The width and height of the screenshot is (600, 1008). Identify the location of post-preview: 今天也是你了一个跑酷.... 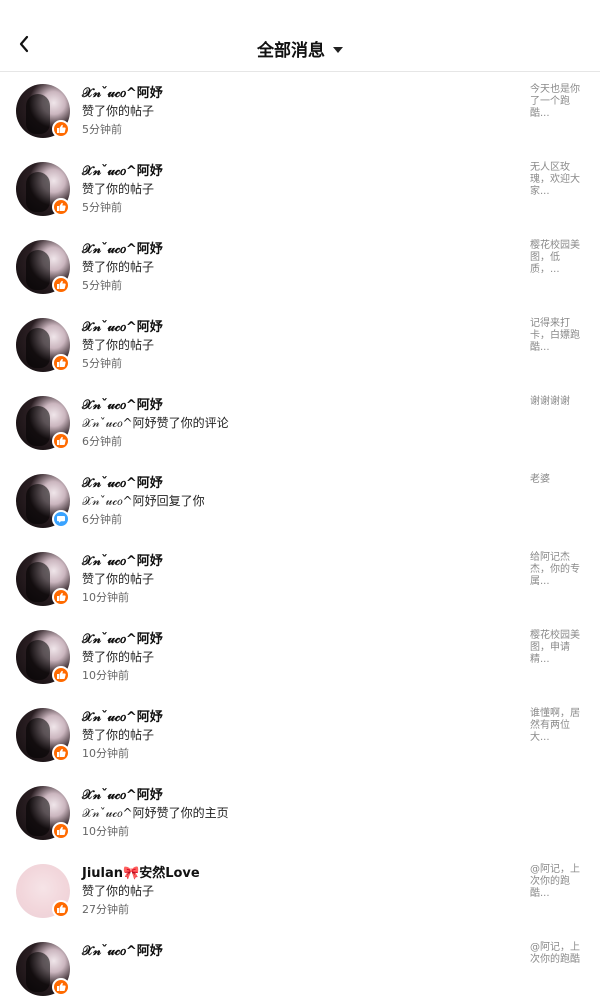
(559, 102).